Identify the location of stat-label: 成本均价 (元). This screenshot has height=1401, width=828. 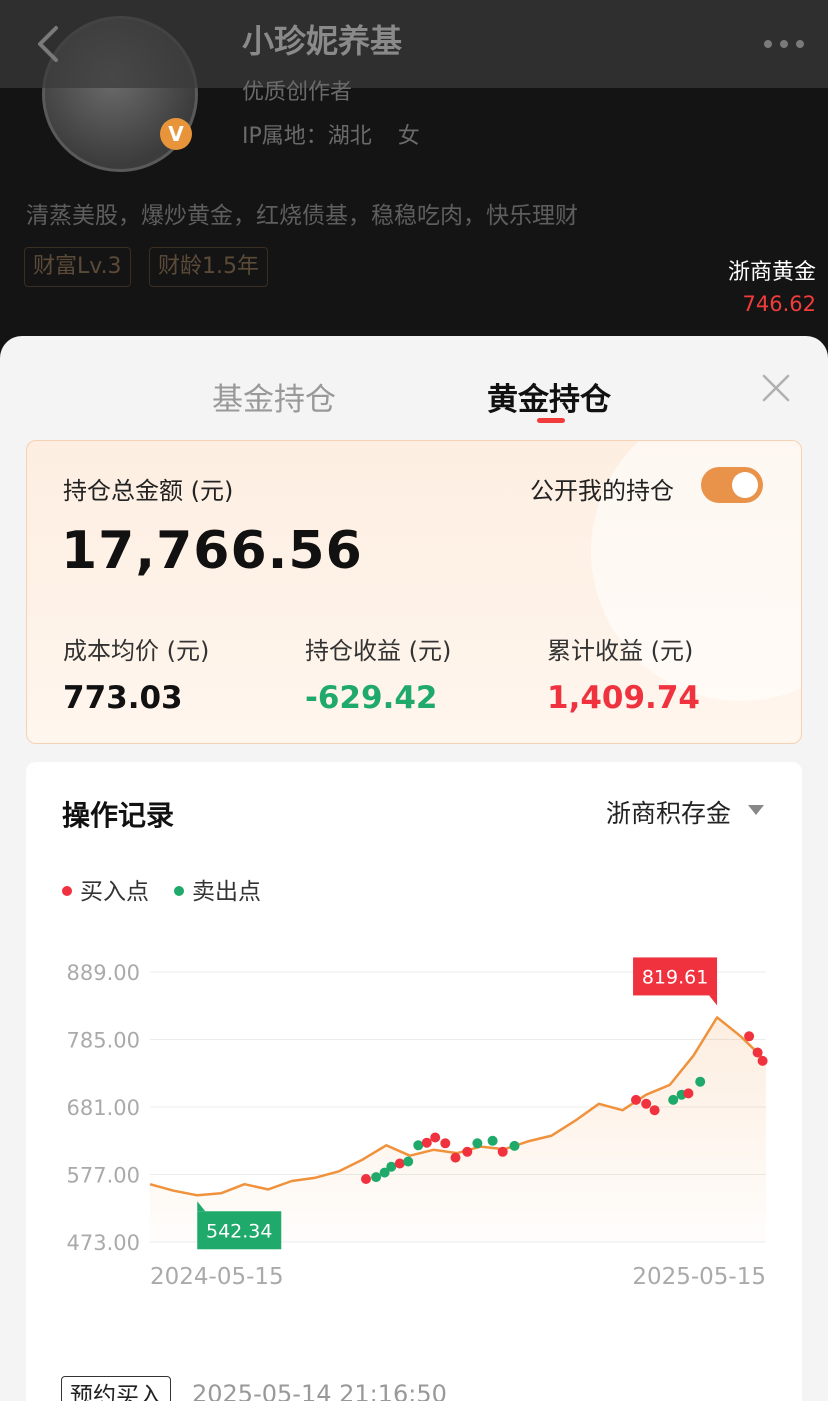
(136, 651).